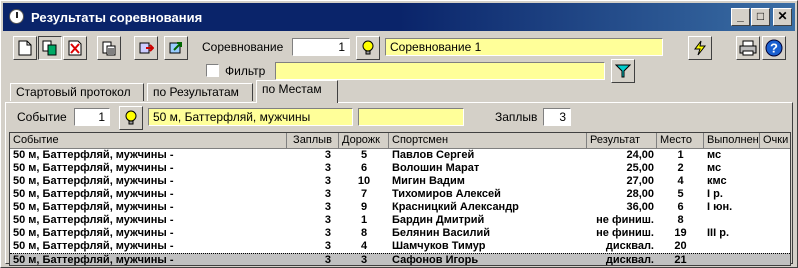  What do you see at coordinates (524, 47) in the screenshot?
I see `competition-name-field: Соревнование 1` at bounding box center [524, 47].